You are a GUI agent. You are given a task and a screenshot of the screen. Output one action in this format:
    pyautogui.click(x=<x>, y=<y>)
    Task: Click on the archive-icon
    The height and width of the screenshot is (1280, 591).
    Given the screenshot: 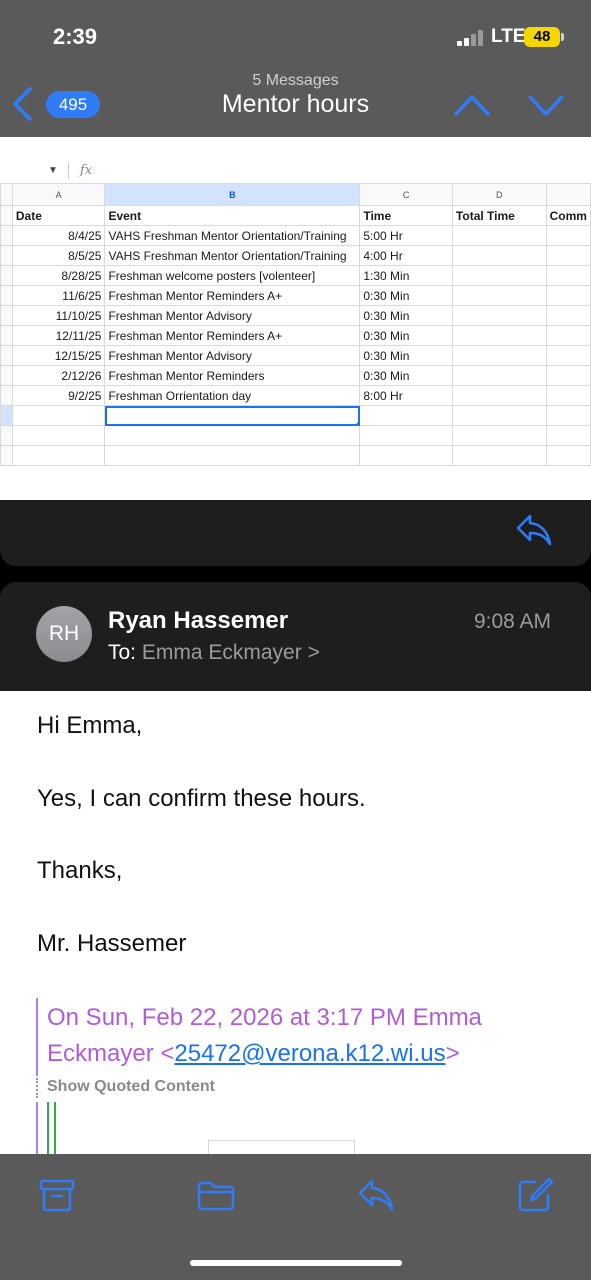 What is the action you would take?
    pyautogui.click(x=57, y=1195)
    